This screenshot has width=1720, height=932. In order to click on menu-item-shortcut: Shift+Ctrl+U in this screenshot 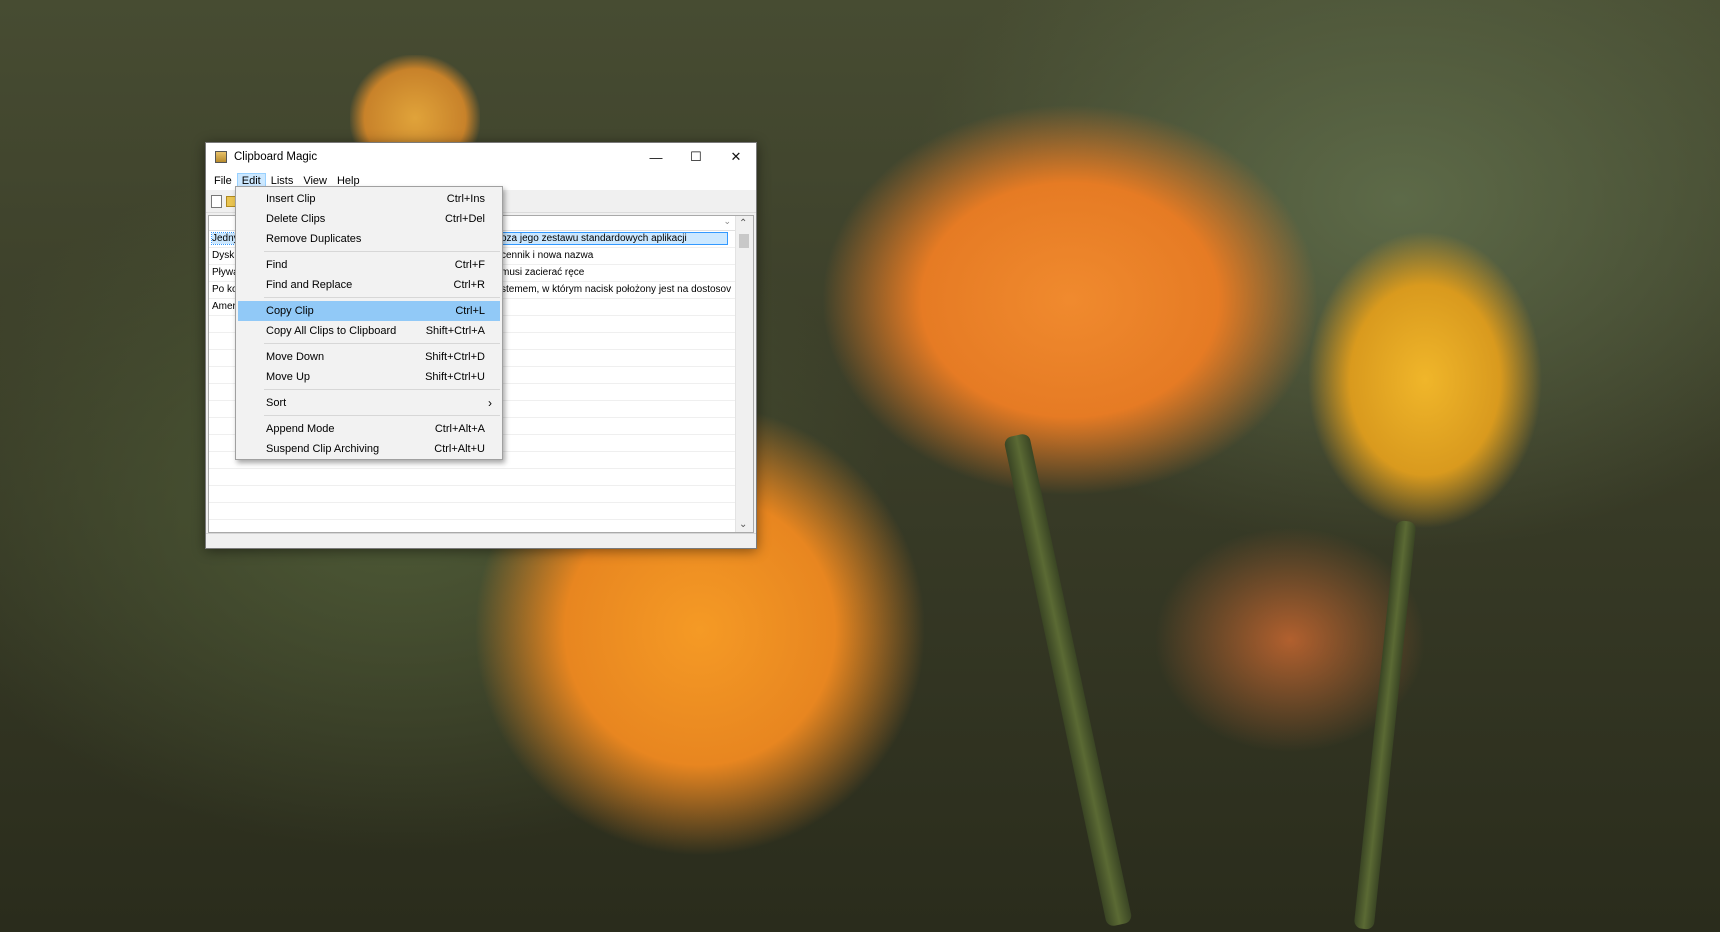, I will do `click(455, 377)`.